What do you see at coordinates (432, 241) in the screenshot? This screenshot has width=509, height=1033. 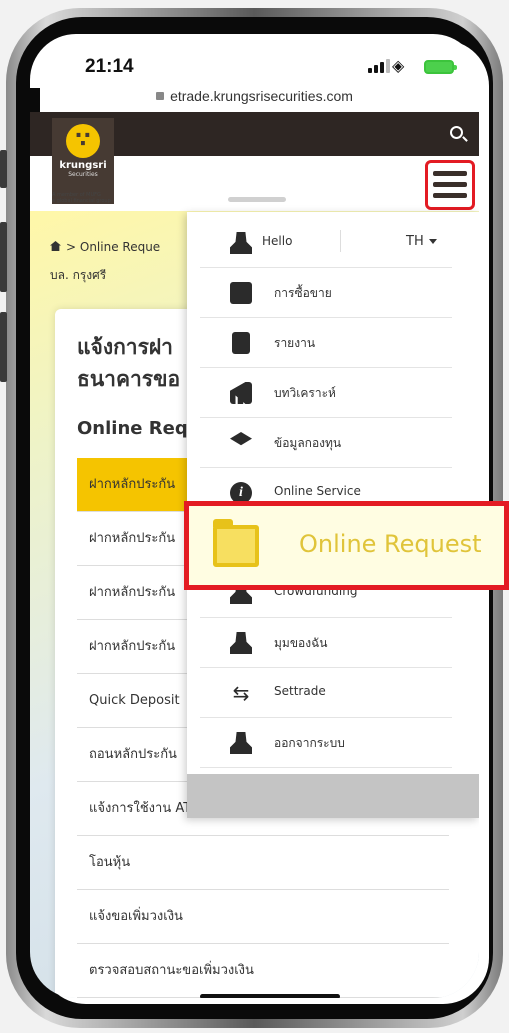 I see `chevron-down-icon` at bounding box center [432, 241].